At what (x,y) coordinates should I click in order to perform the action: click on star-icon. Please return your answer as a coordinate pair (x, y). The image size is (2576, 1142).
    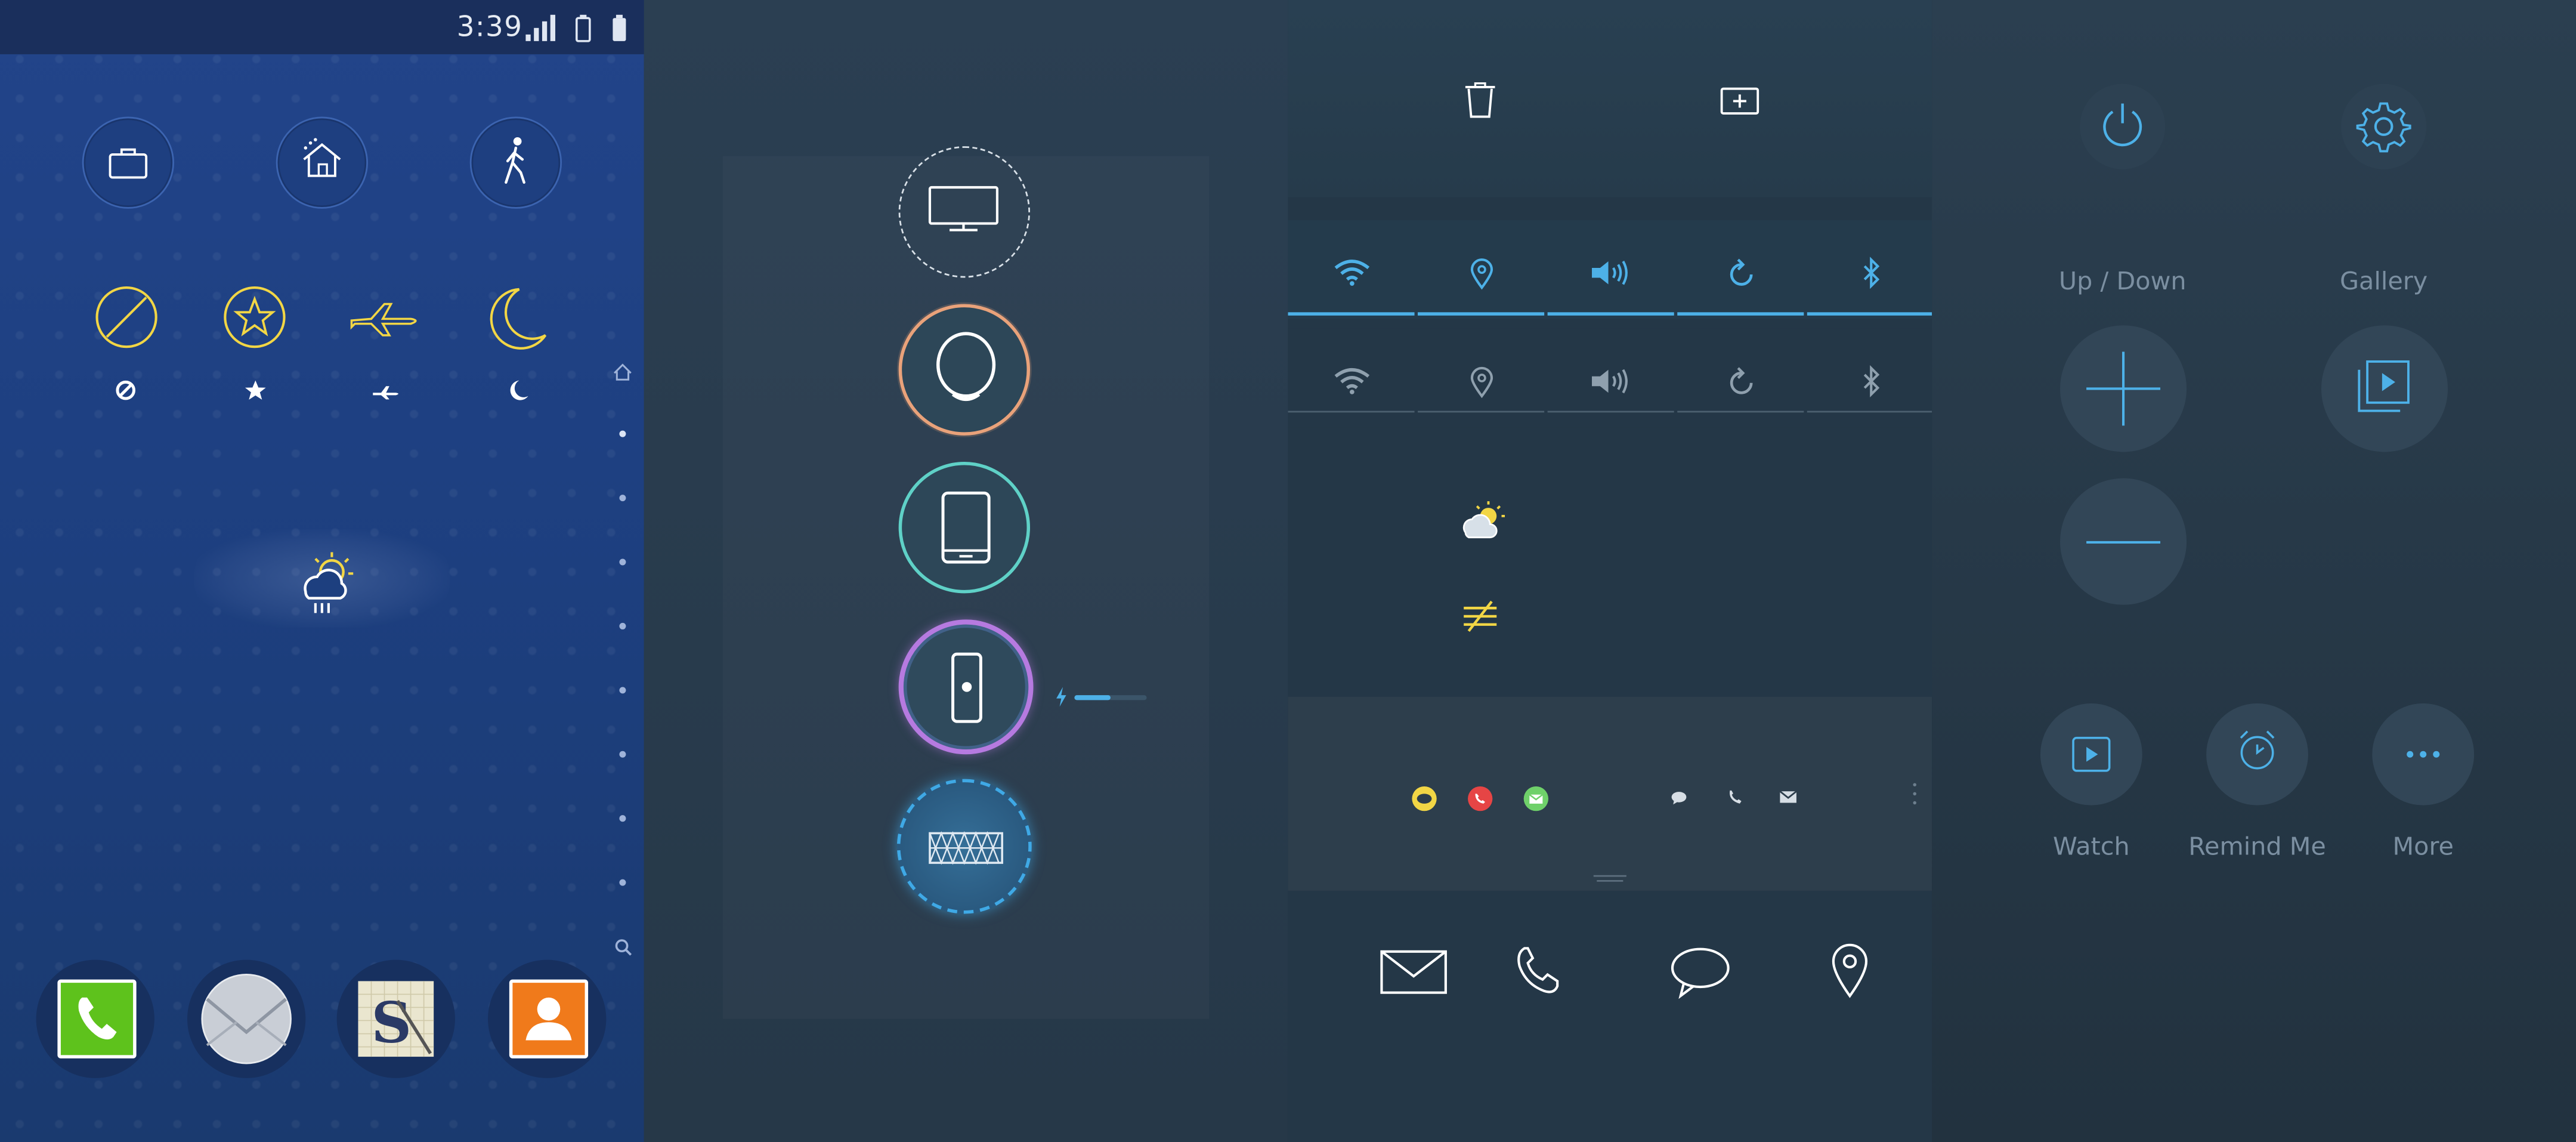
    Looking at the image, I should click on (255, 317).